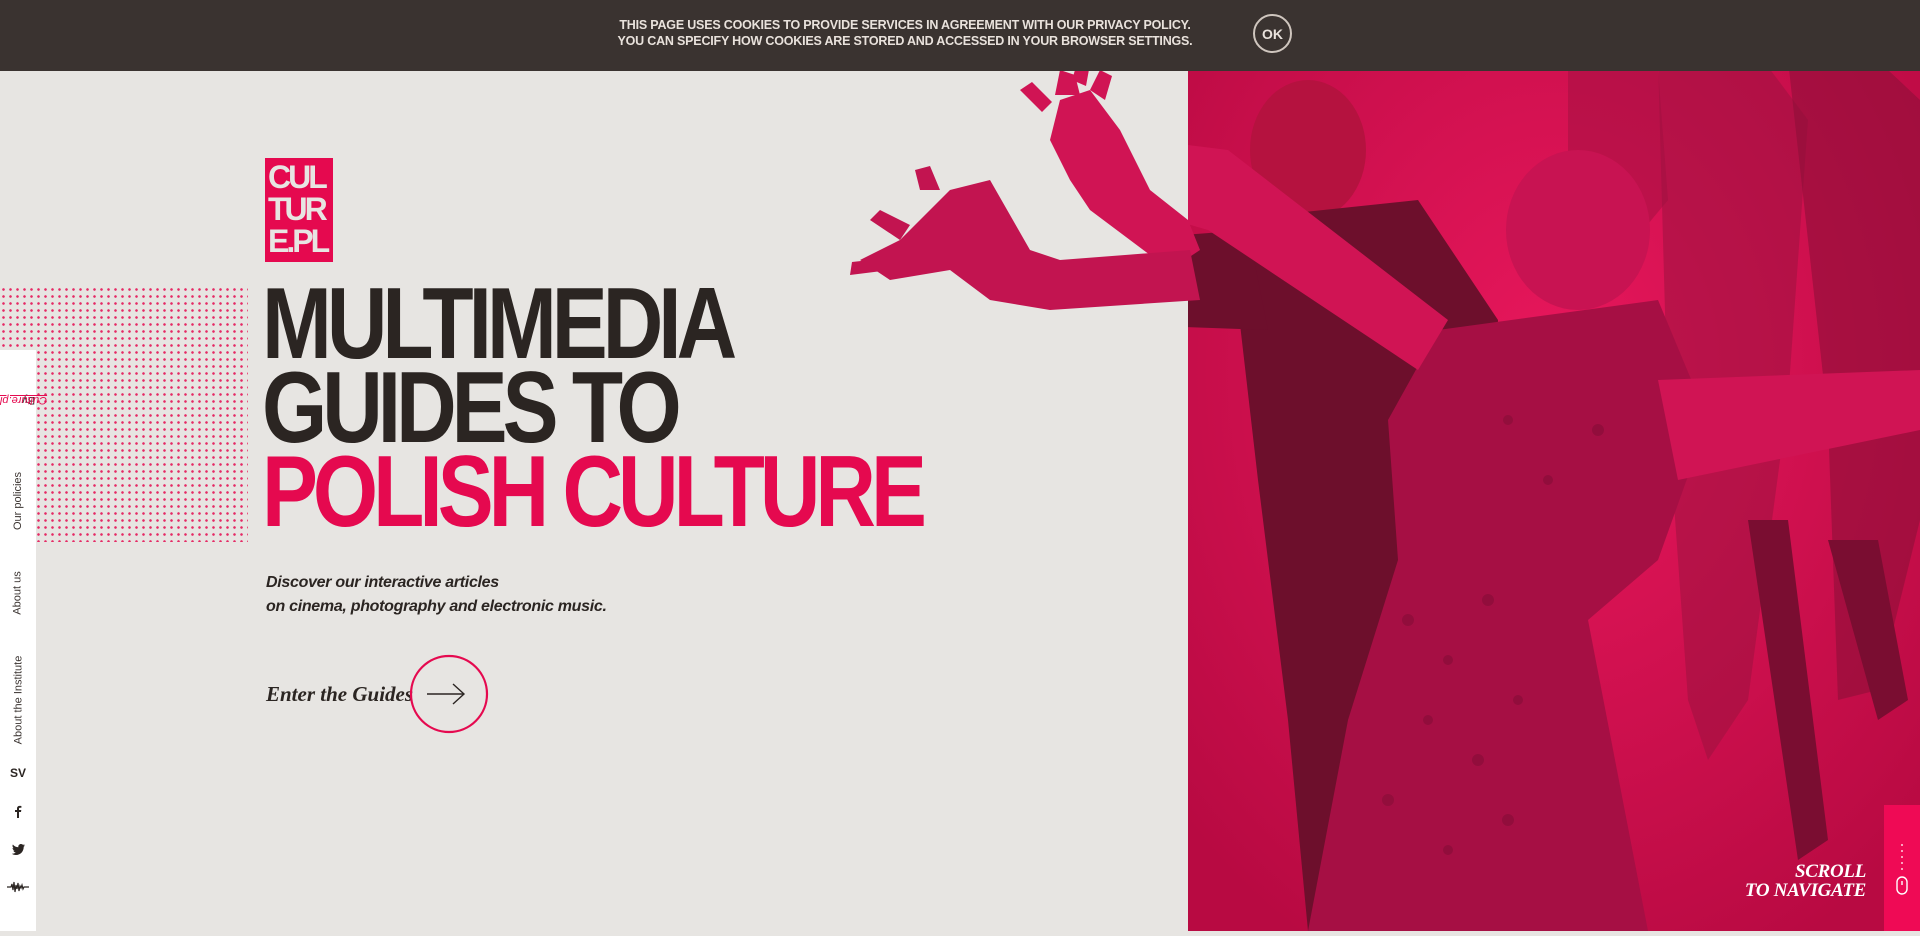 This screenshot has width=1920, height=936. I want to click on svg-text: E.PL, so click(299, 241).